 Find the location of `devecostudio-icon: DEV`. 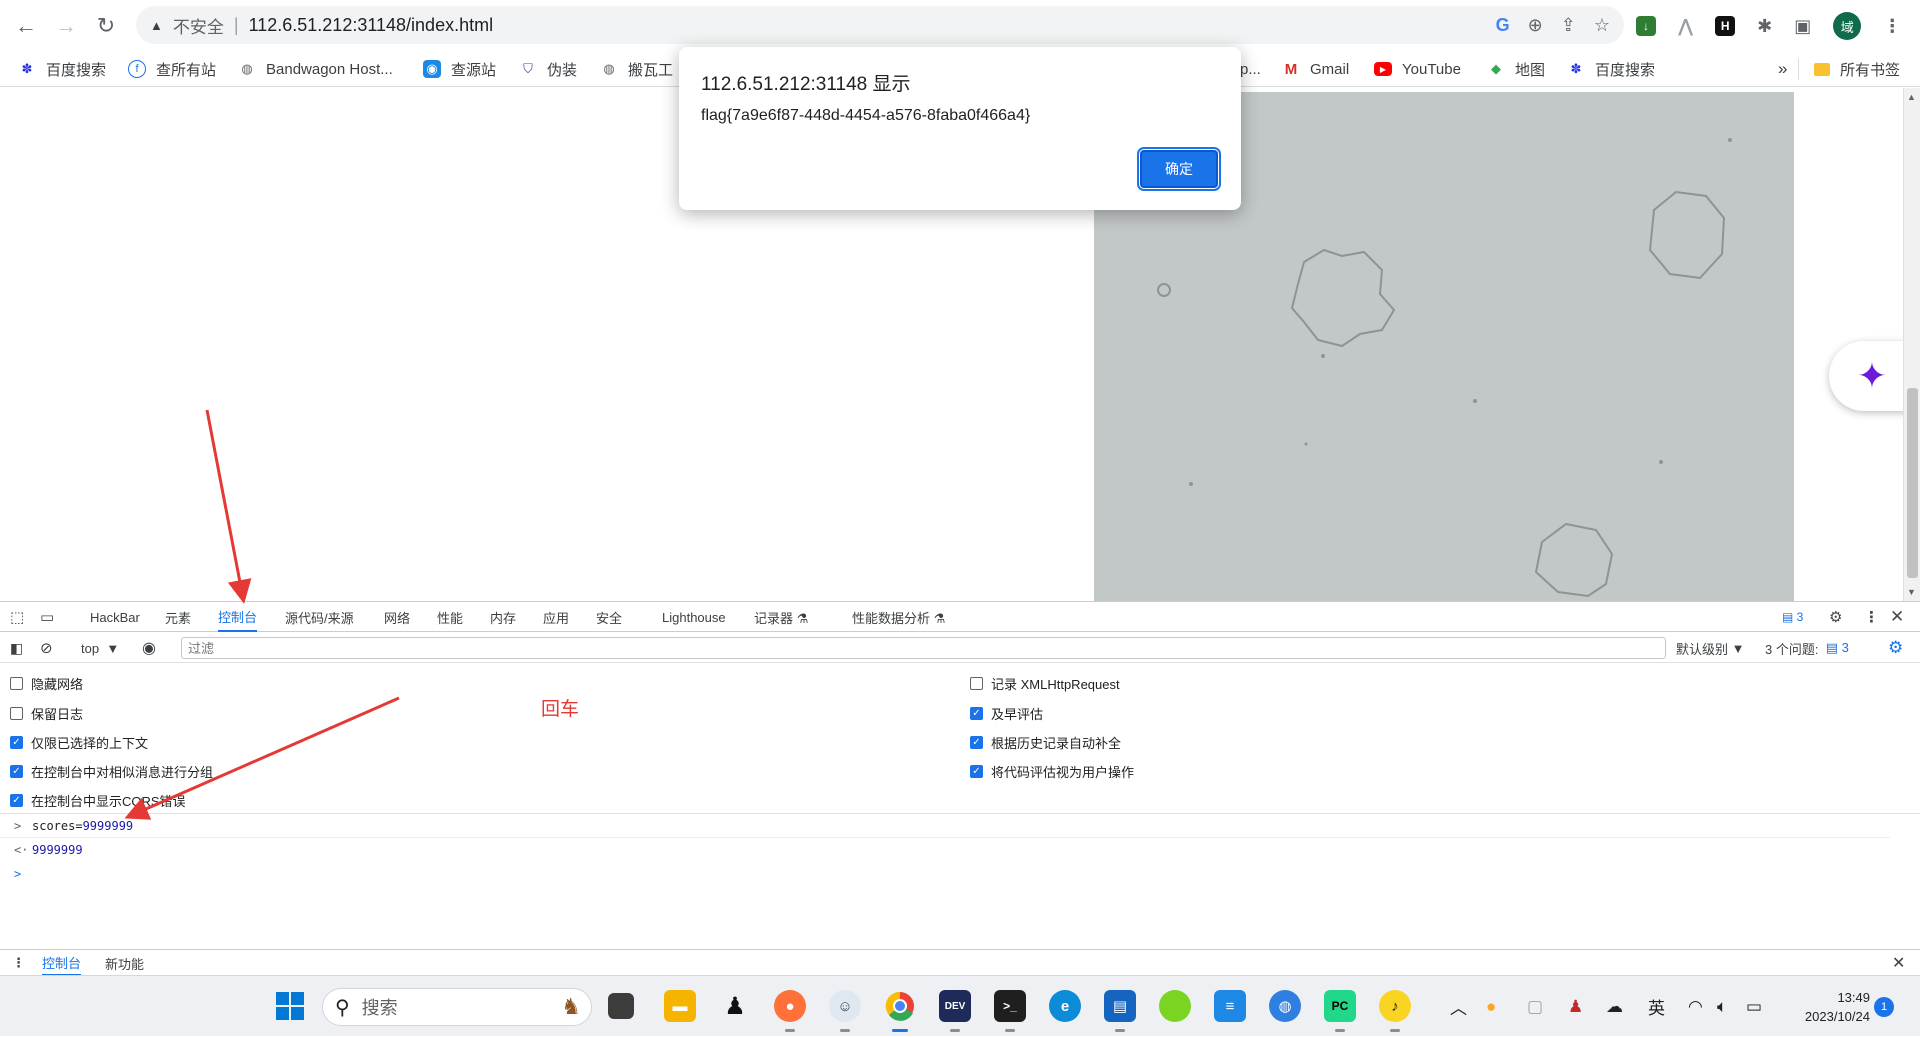

devecostudio-icon: DEV is located at coordinates (955, 1006).